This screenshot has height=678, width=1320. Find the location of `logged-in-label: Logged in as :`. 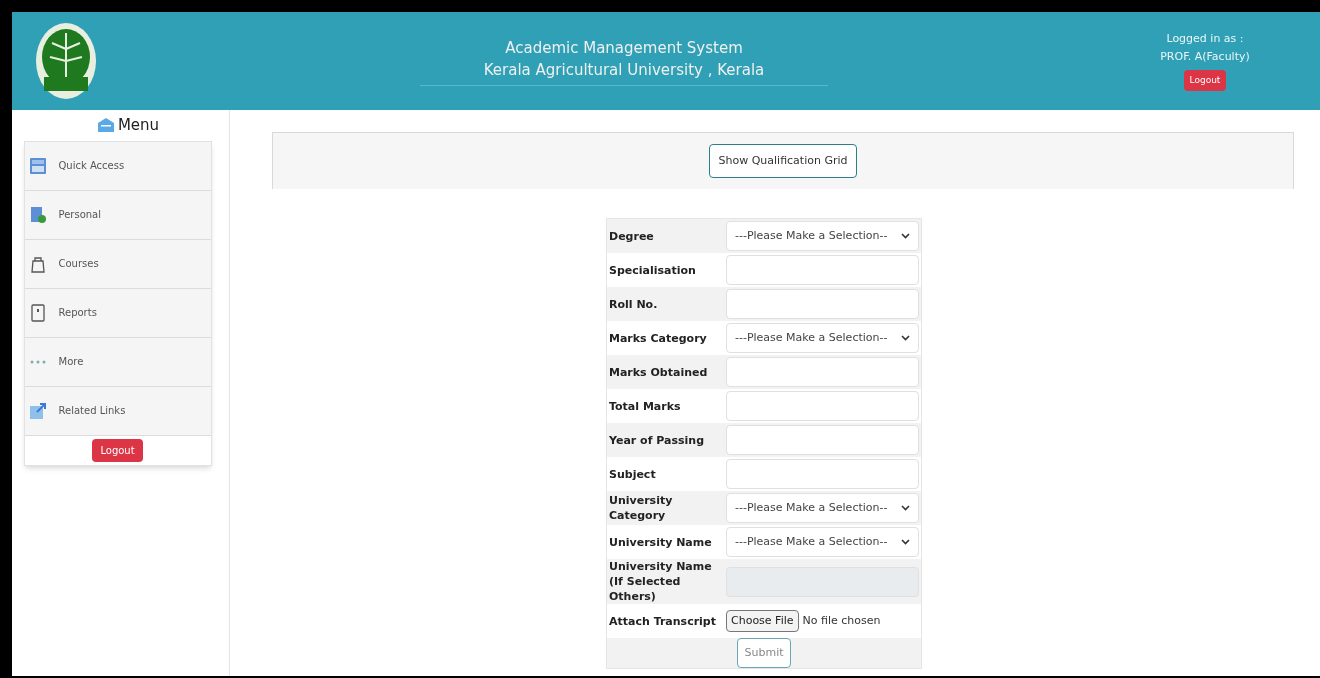

logged-in-label: Logged in as : is located at coordinates (1205, 38).